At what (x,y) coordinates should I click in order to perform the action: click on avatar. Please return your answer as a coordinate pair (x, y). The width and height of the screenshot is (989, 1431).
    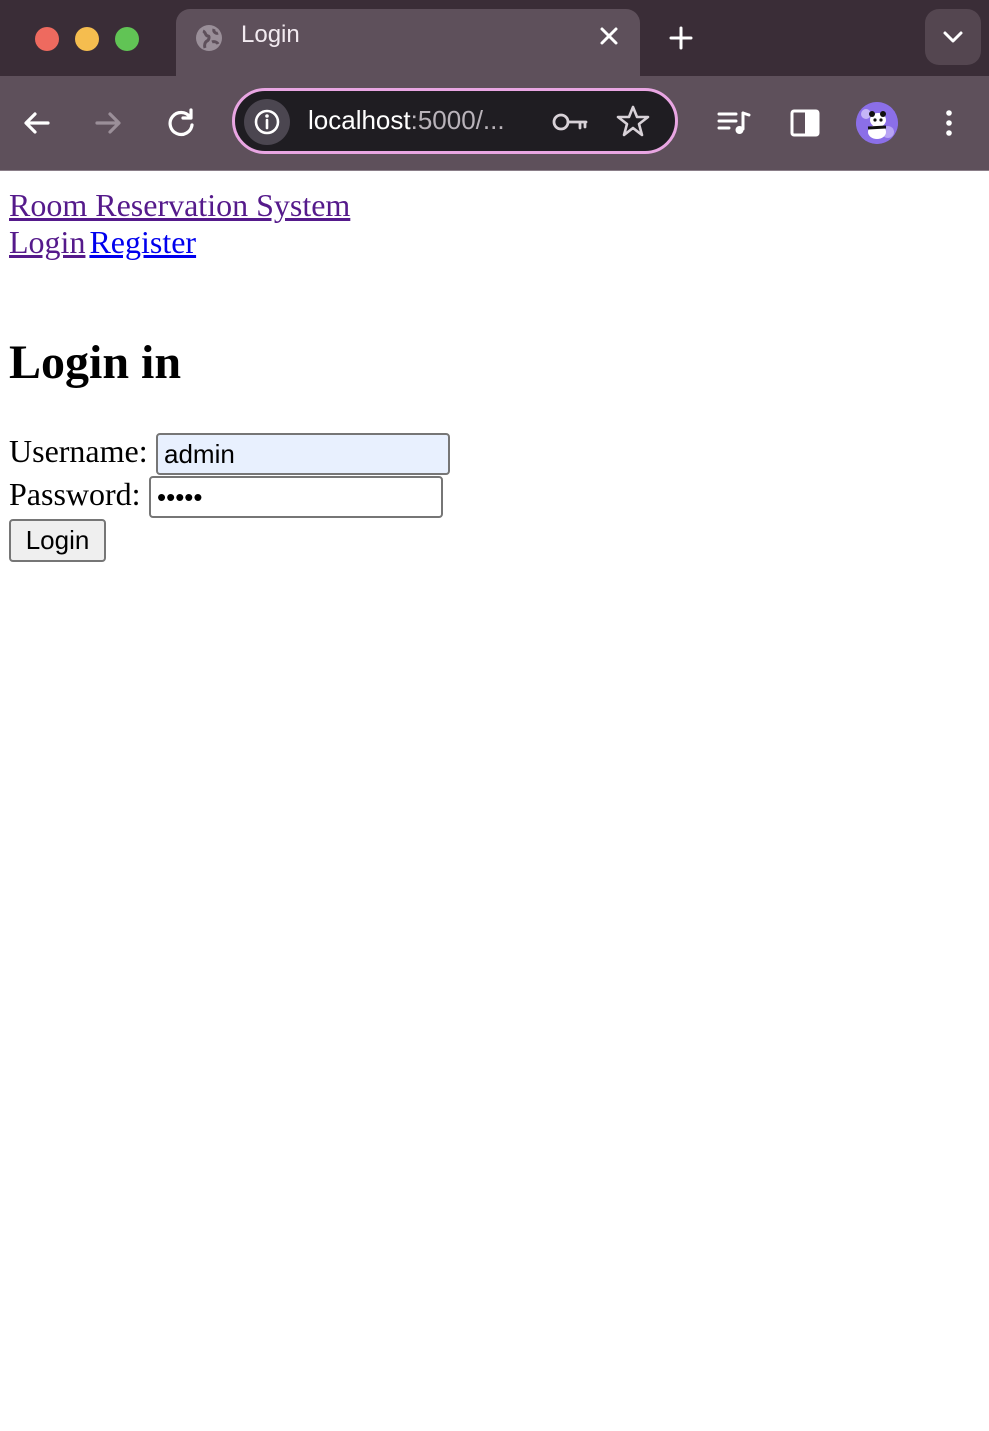
    Looking at the image, I should click on (877, 123).